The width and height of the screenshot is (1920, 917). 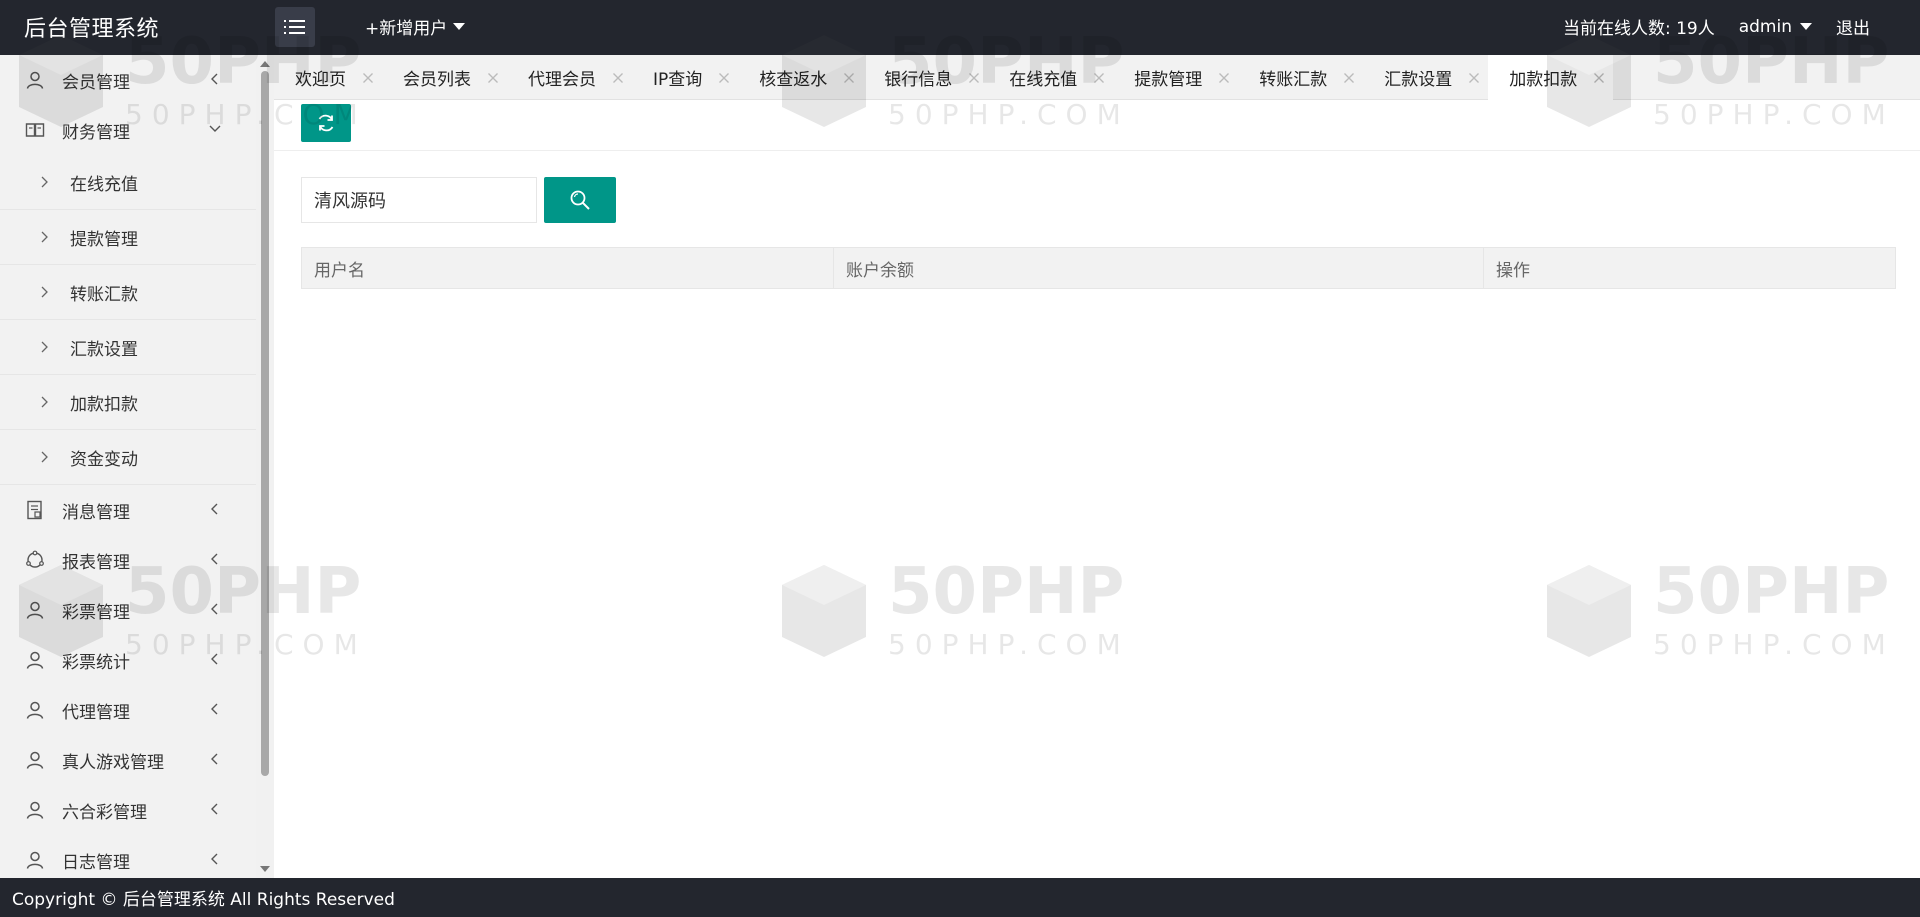 What do you see at coordinates (562, 80) in the screenshot?
I see `tab-label: 代理会员` at bounding box center [562, 80].